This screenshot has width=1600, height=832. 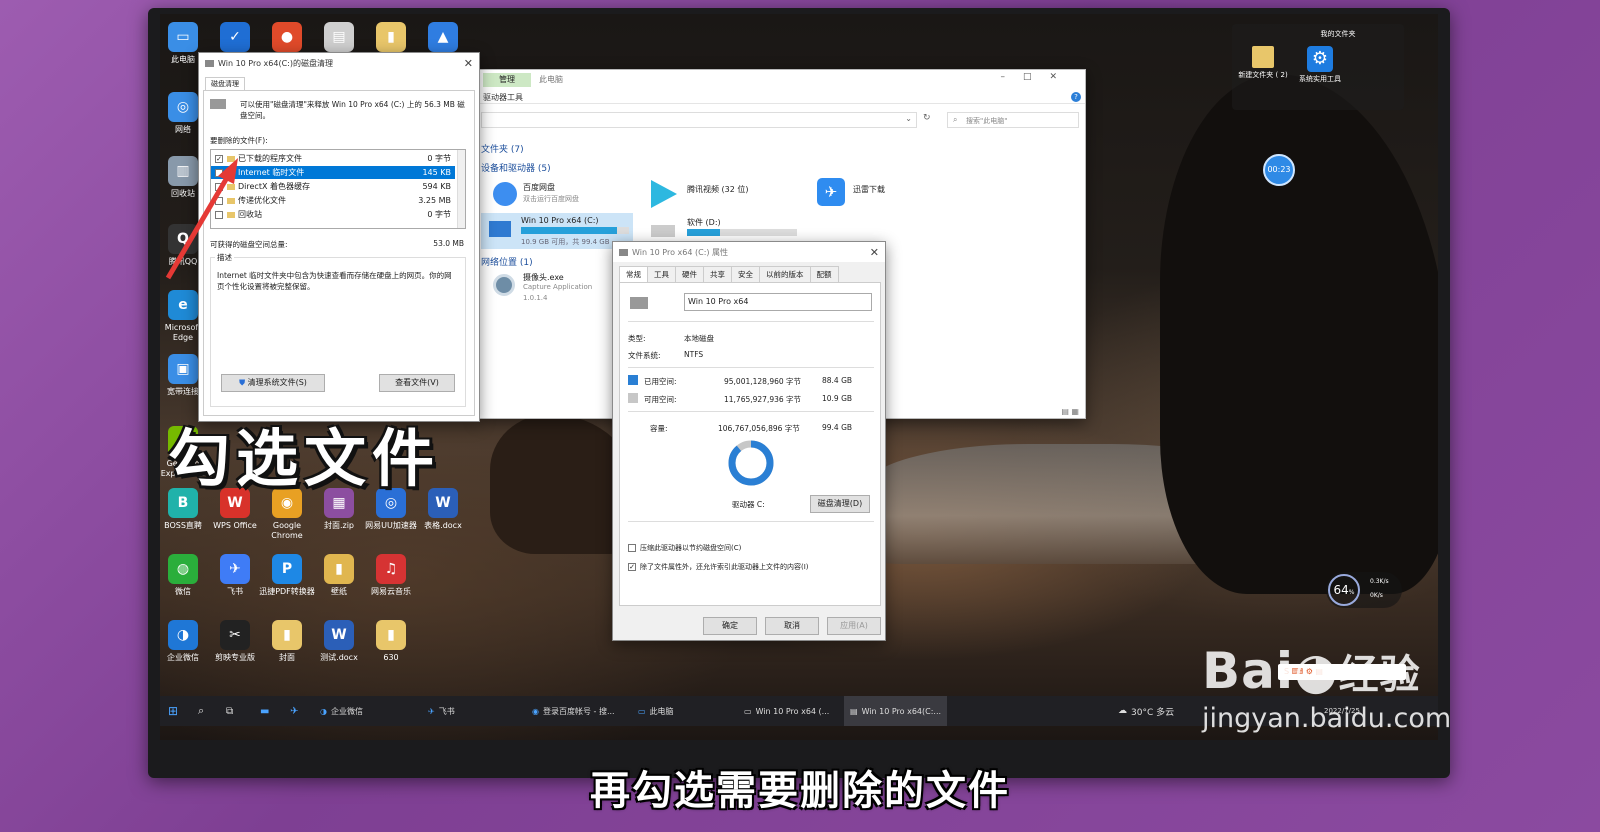 I want to click on weather-label: 30°C 多云, so click(x=1153, y=712).